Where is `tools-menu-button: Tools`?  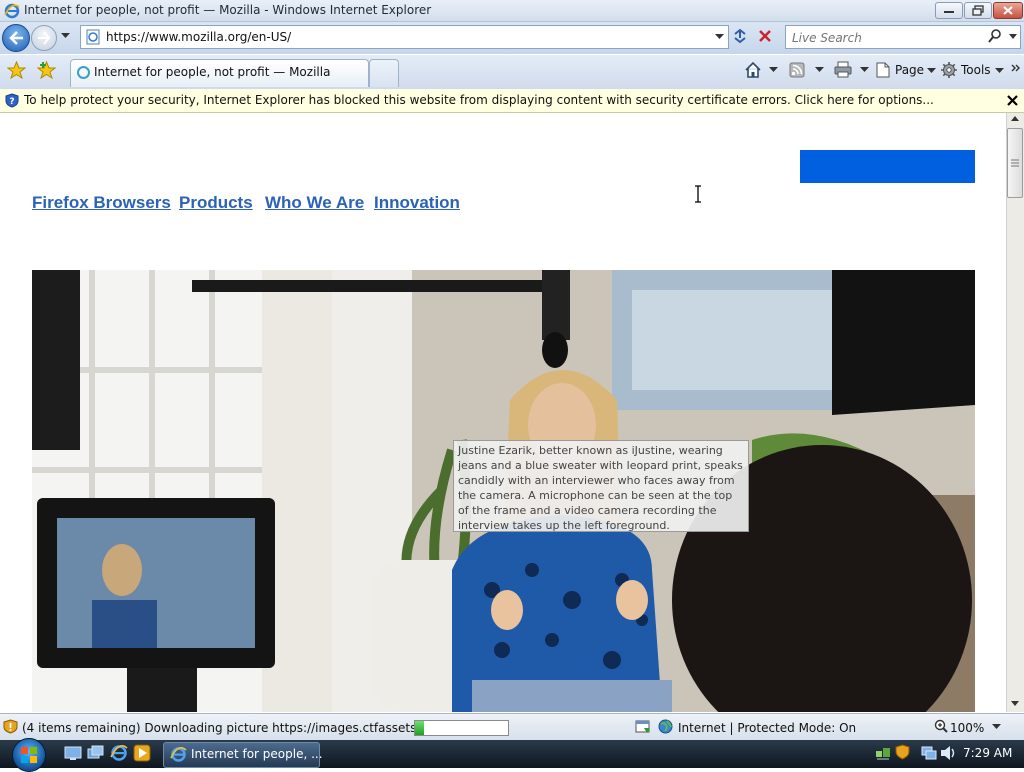
tools-menu-button: Tools is located at coordinates (972, 70).